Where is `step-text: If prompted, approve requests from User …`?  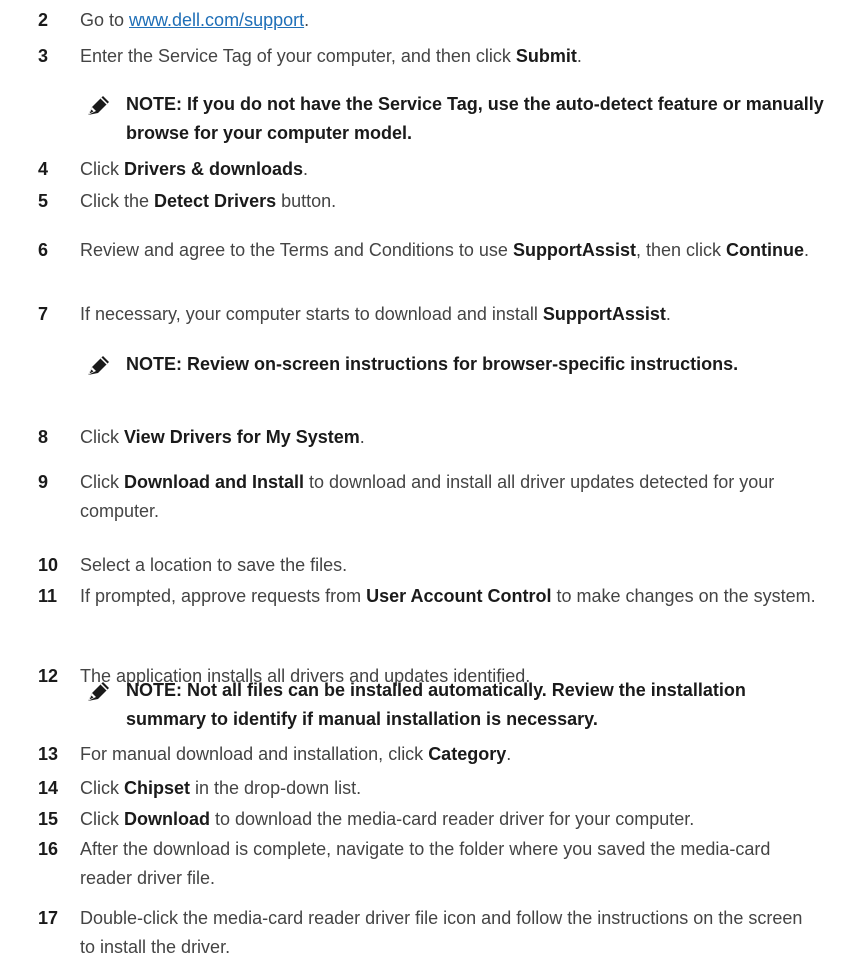 step-text: If prompted, approve requests from User … is located at coordinates (450, 596).